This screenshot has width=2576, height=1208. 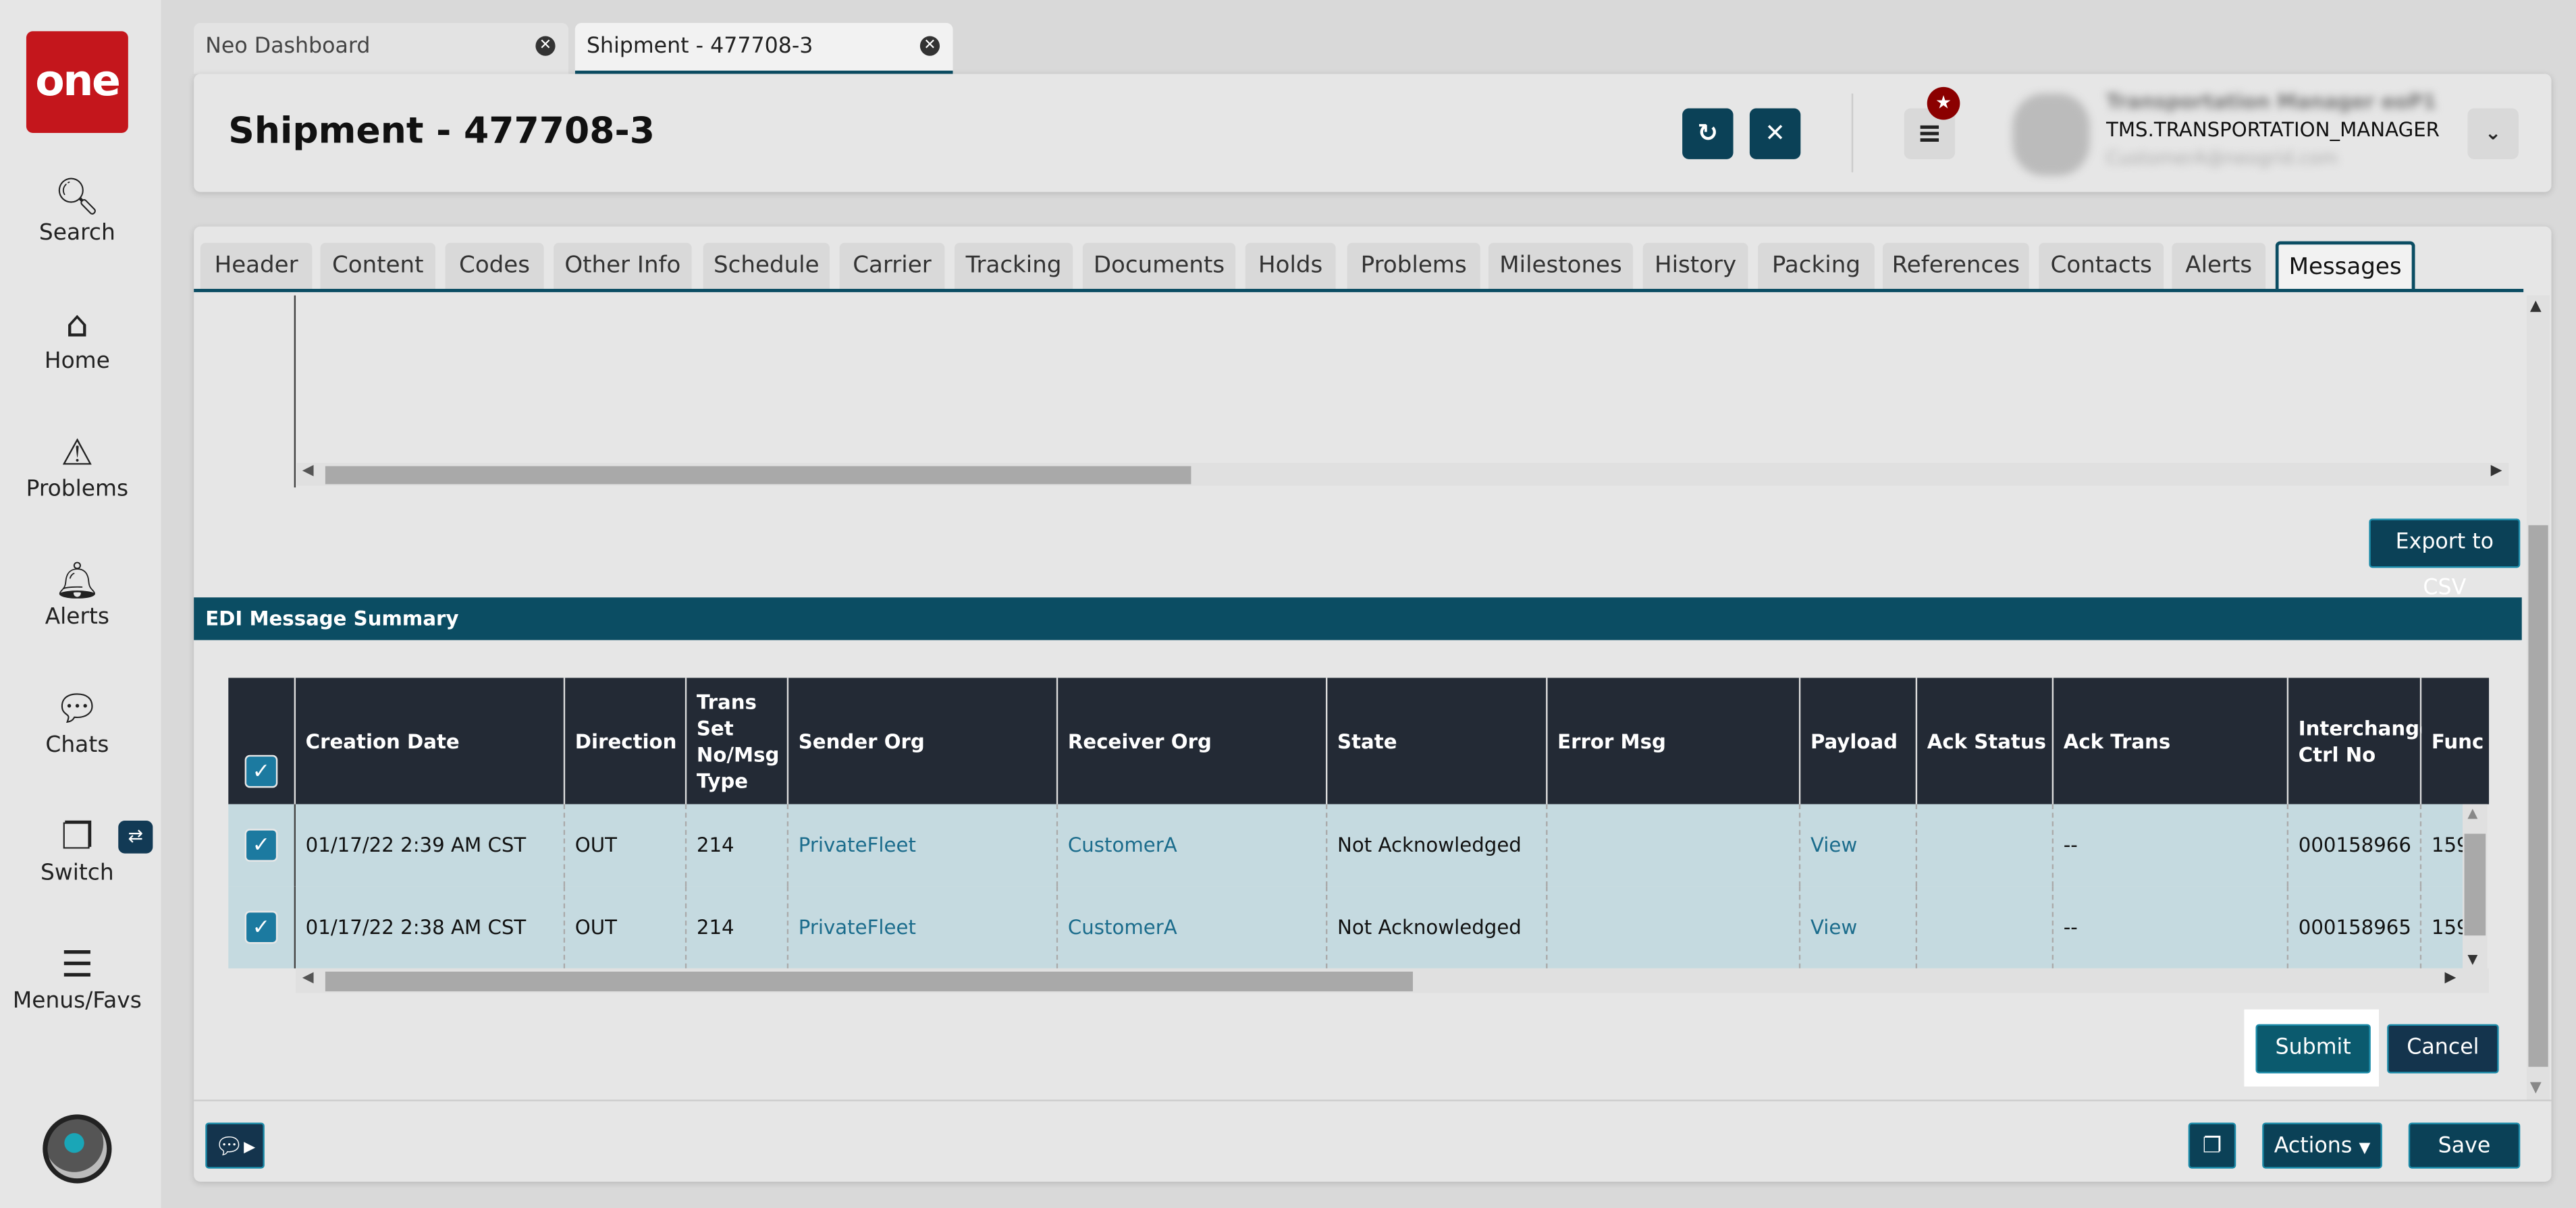 What do you see at coordinates (1695, 266) in the screenshot?
I see `tab-history: History` at bounding box center [1695, 266].